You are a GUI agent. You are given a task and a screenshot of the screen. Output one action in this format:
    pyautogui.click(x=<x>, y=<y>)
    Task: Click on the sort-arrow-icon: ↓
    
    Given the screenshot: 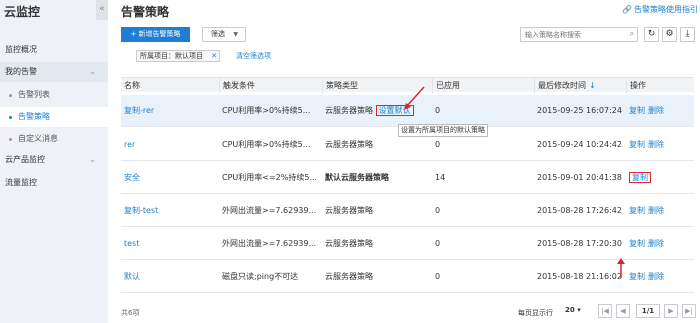 What is the action you would take?
    pyautogui.click(x=592, y=85)
    